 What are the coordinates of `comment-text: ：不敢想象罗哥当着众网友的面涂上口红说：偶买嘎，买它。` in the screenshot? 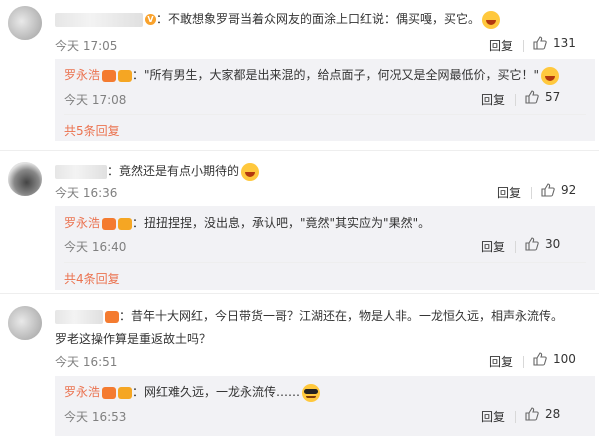 It's located at (318, 19).